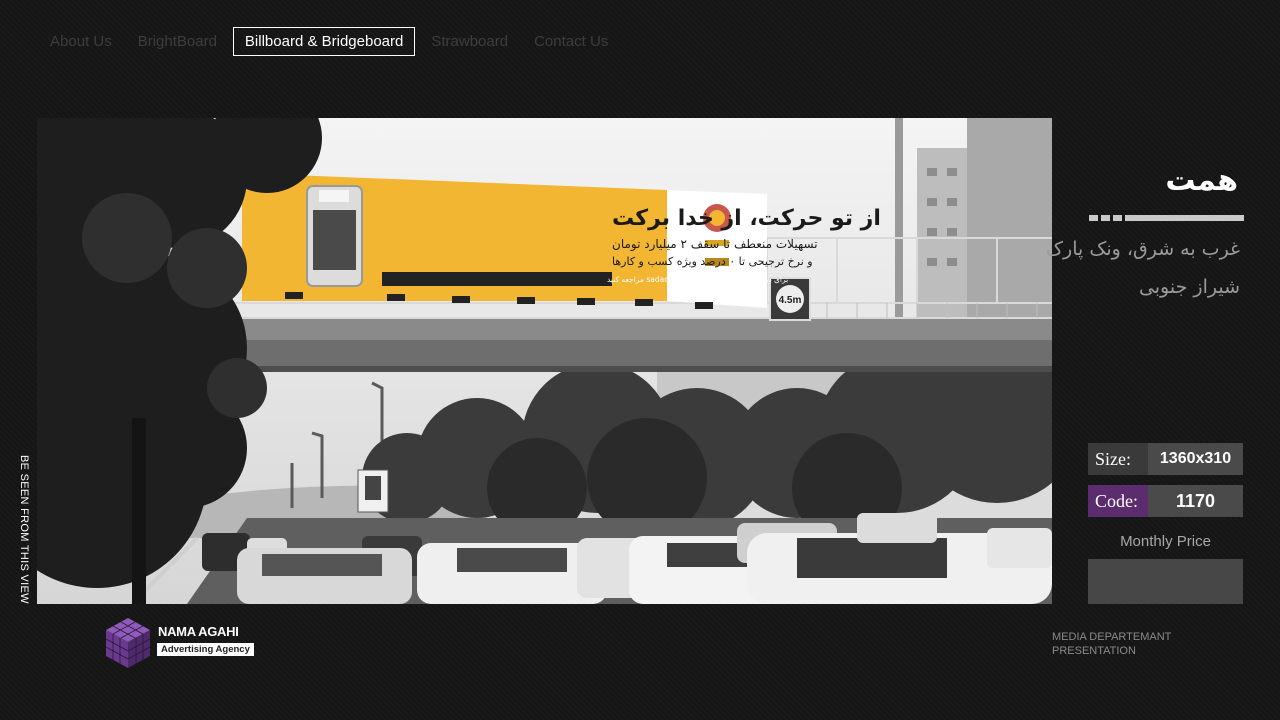  What do you see at coordinates (1143, 268) in the screenshot?
I see `location-description: غرب به شرق، ونک پارک شیراز جنوبی` at bounding box center [1143, 268].